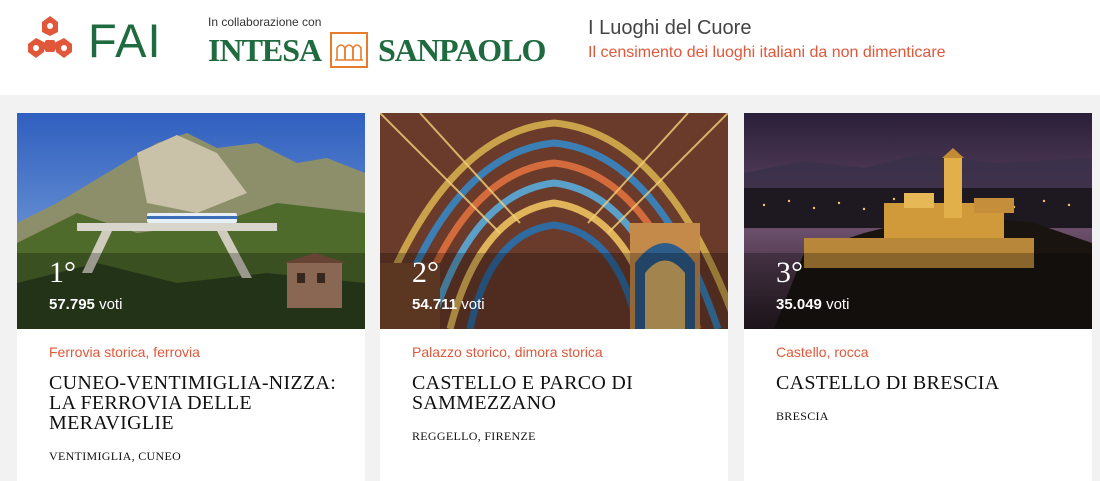 This screenshot has height=481, width=1100. I want to click on place-category: Ferrovia storica, ferrovia, so click(124, 352).